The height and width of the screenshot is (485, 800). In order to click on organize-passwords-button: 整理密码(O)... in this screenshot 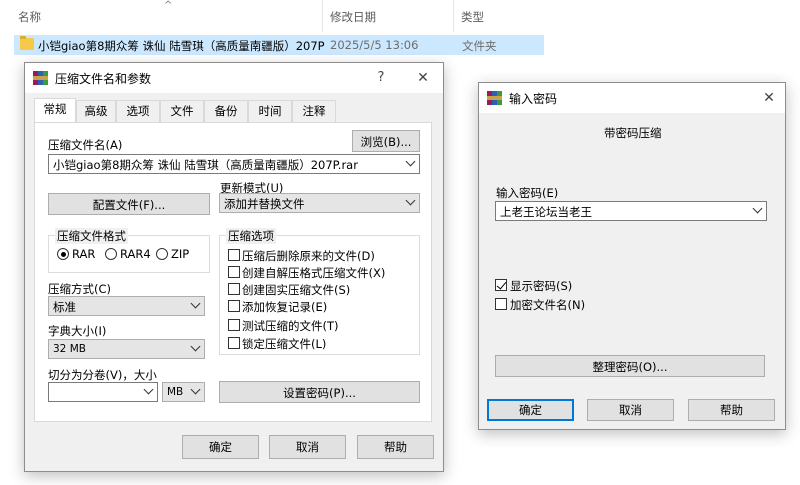, I will do `click(630, 366)`.